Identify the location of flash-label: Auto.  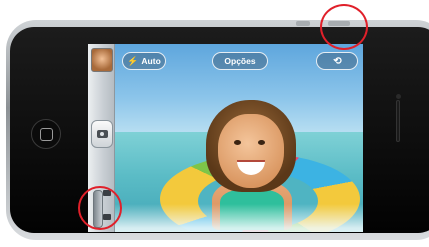
(151, 61).